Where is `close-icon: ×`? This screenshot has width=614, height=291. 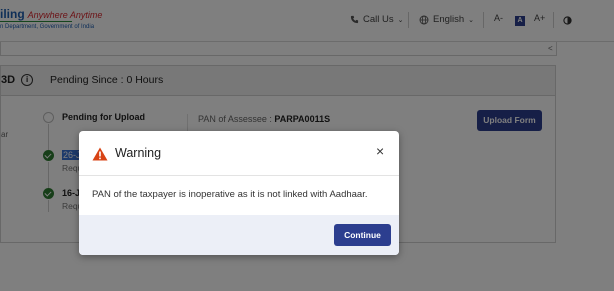 close-icon: × is located at coordinates (380, 151).